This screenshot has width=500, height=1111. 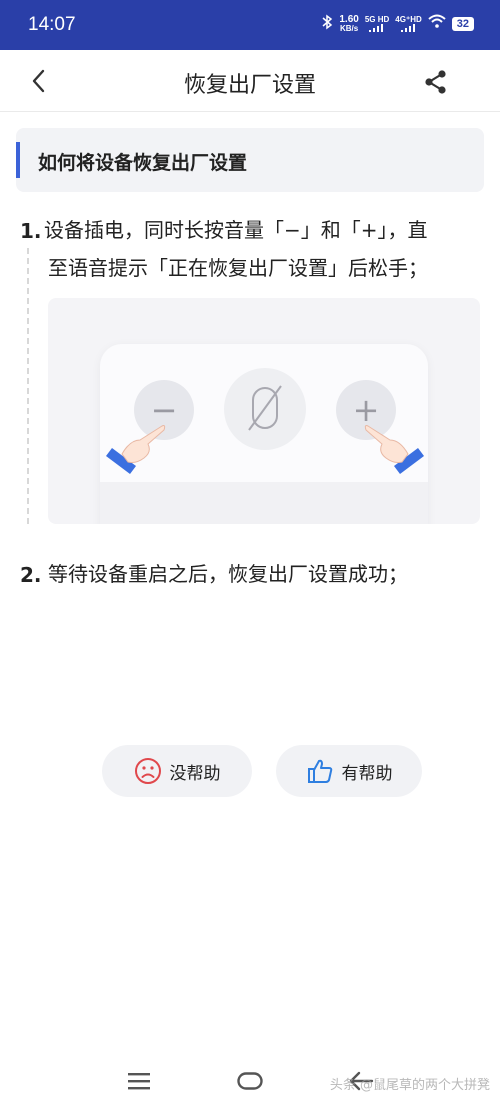 What do you see at coordinates (31, 575) in the screenshot?
I see `step-2-number: 2.` at bounding box center [31, 575].